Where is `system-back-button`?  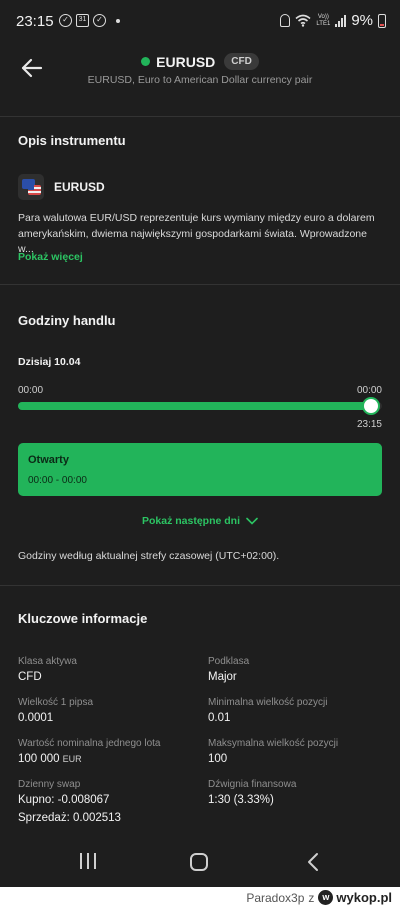
system-back-button is located at coordinates (313, 862).